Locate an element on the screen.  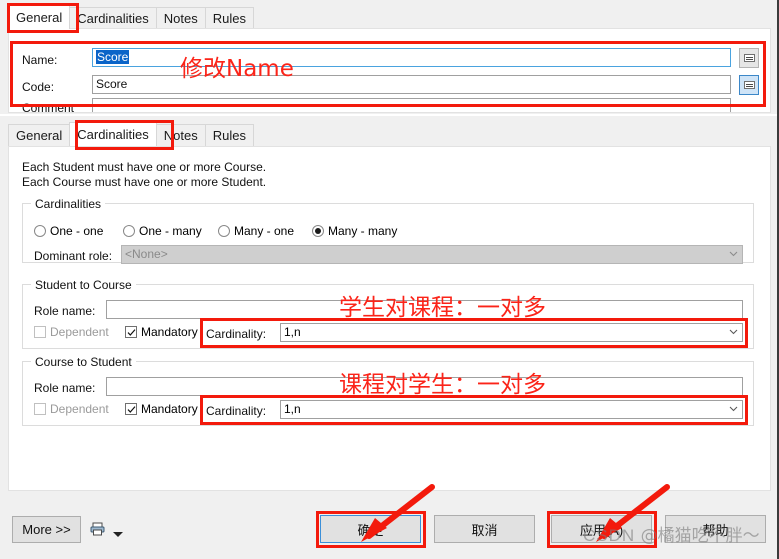
student-cardinality-combo: 1,n is located at coordinates (511, 332).